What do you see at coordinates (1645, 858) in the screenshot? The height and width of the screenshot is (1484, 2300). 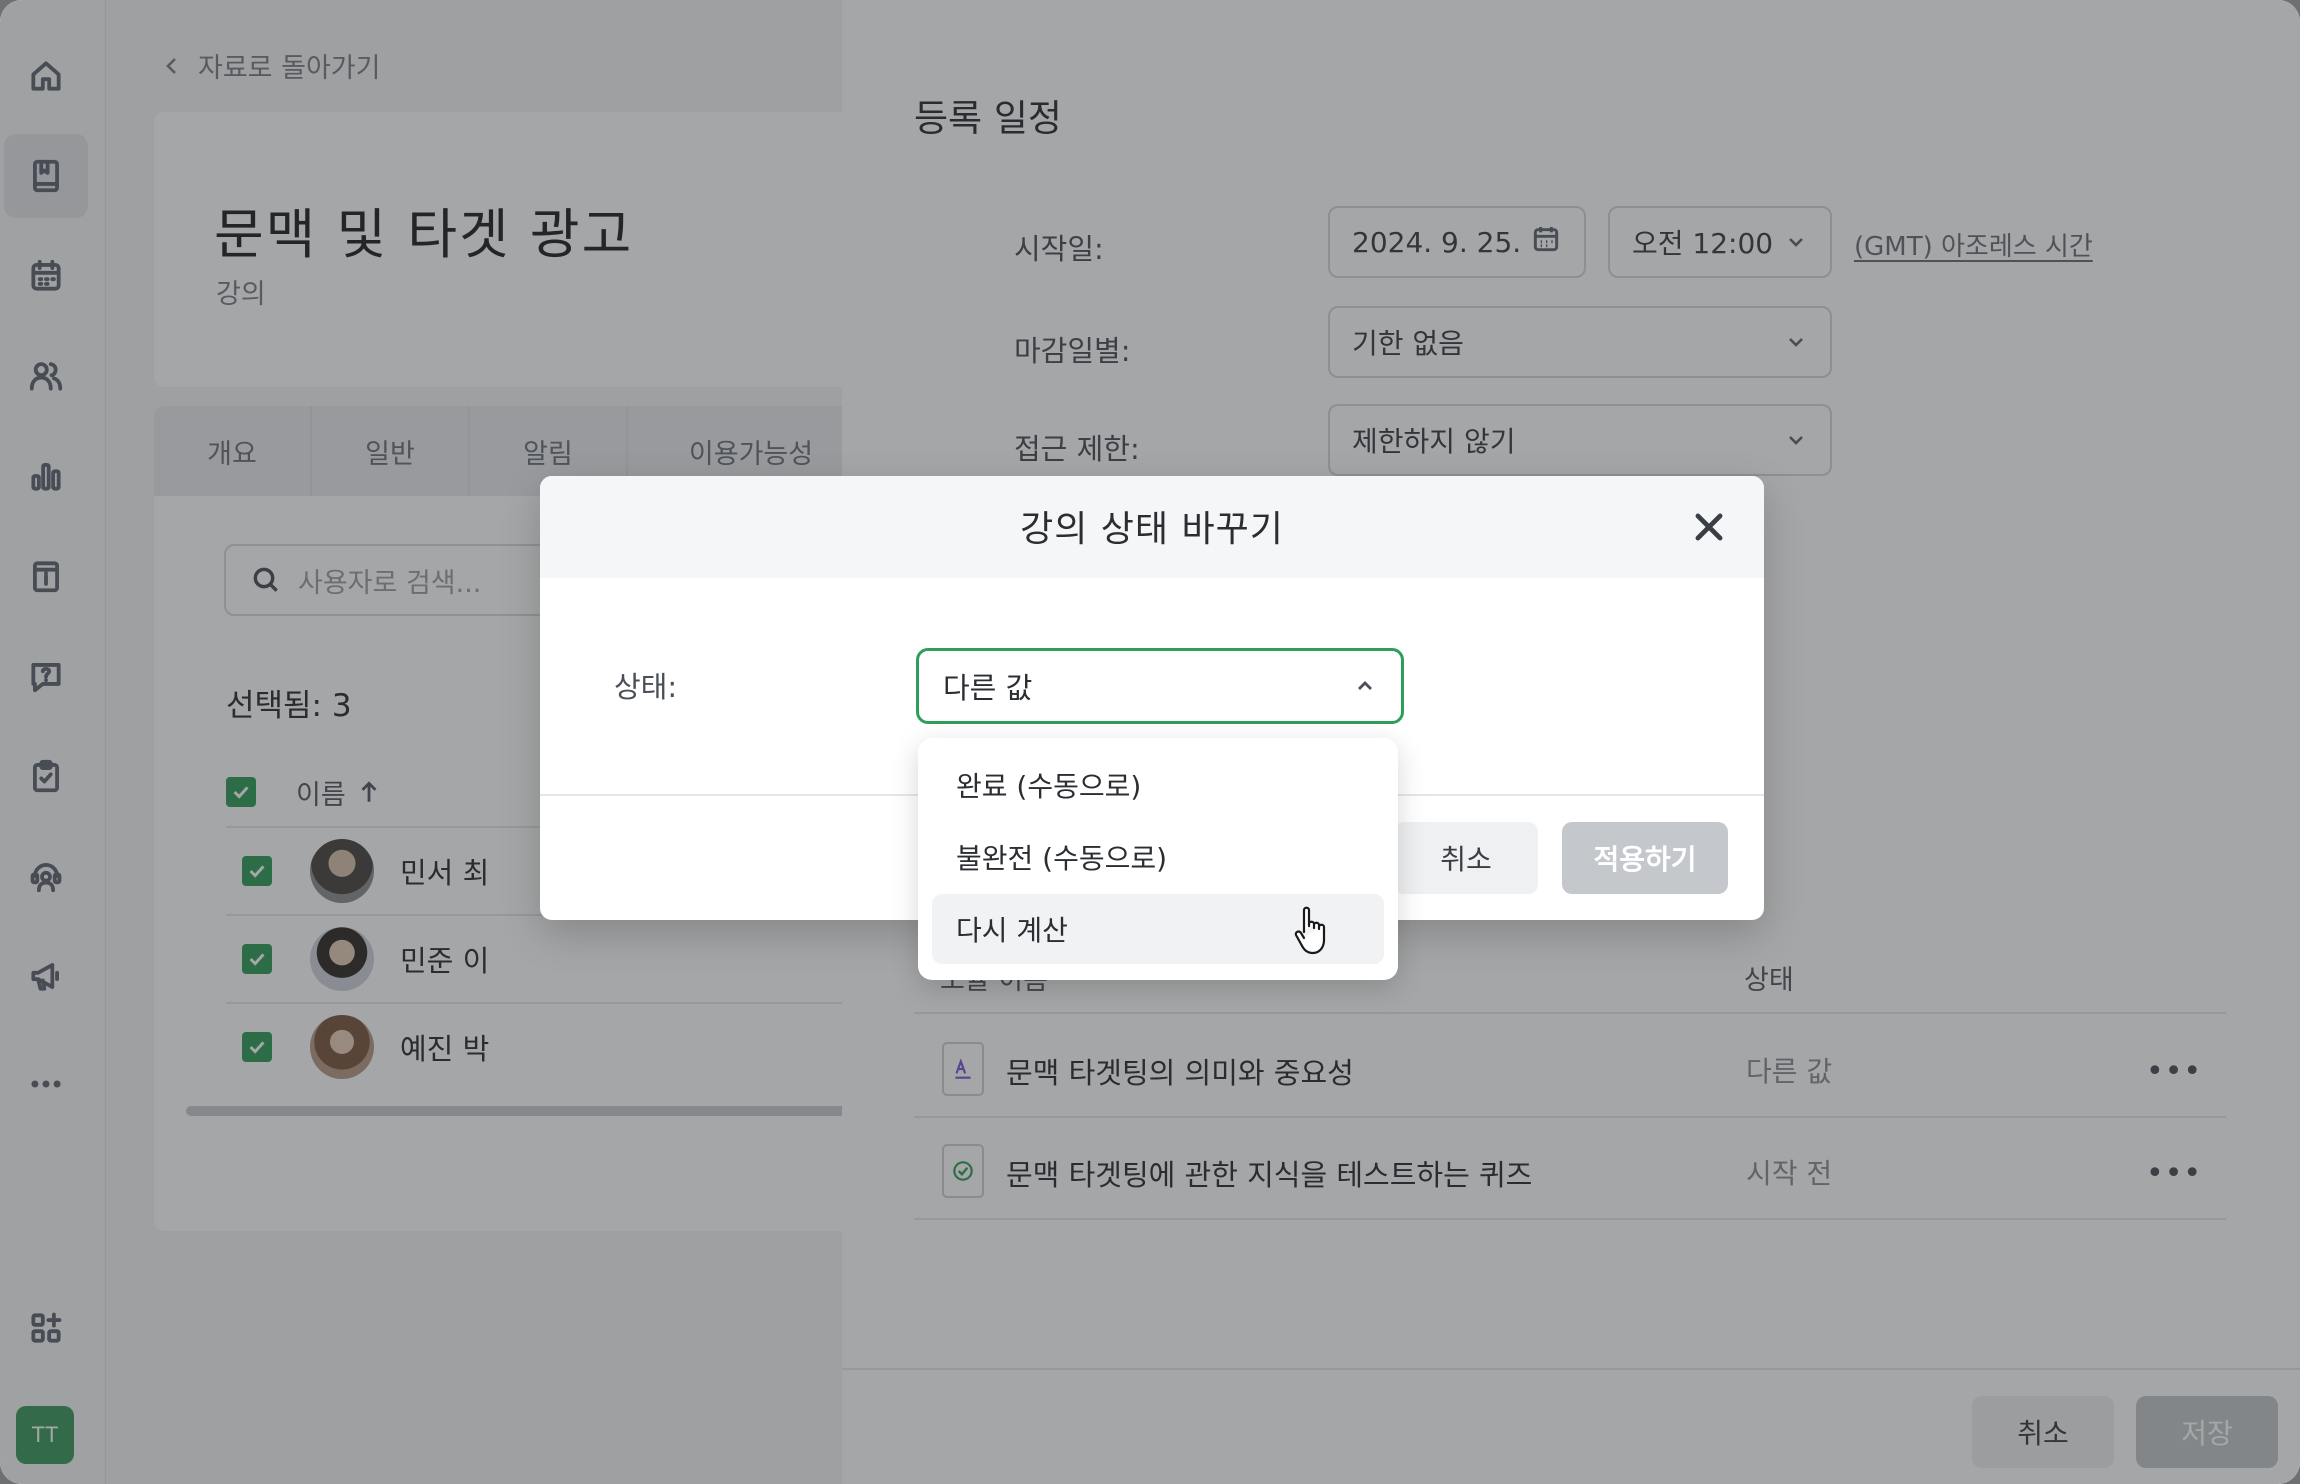 I see `modal-apply-button: 적용하기` at bounding box center [1645, 858].